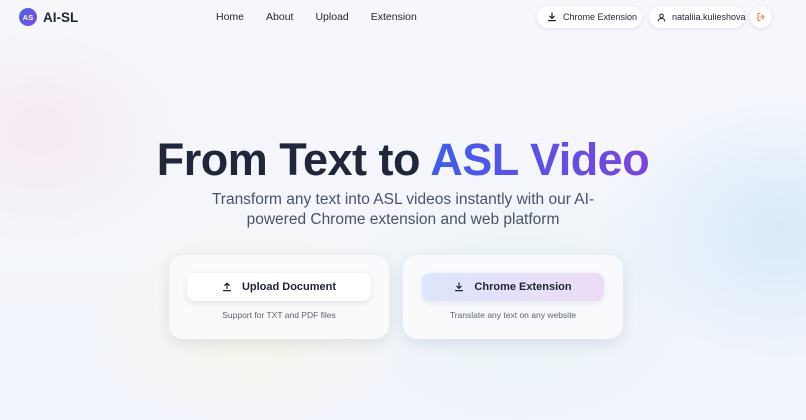 This screenshot has width=806, height=420. What do you see at coordinates (394, 17) in the screenshot?
I see `nav-extension: Extension` at bounding box center [394, 17].